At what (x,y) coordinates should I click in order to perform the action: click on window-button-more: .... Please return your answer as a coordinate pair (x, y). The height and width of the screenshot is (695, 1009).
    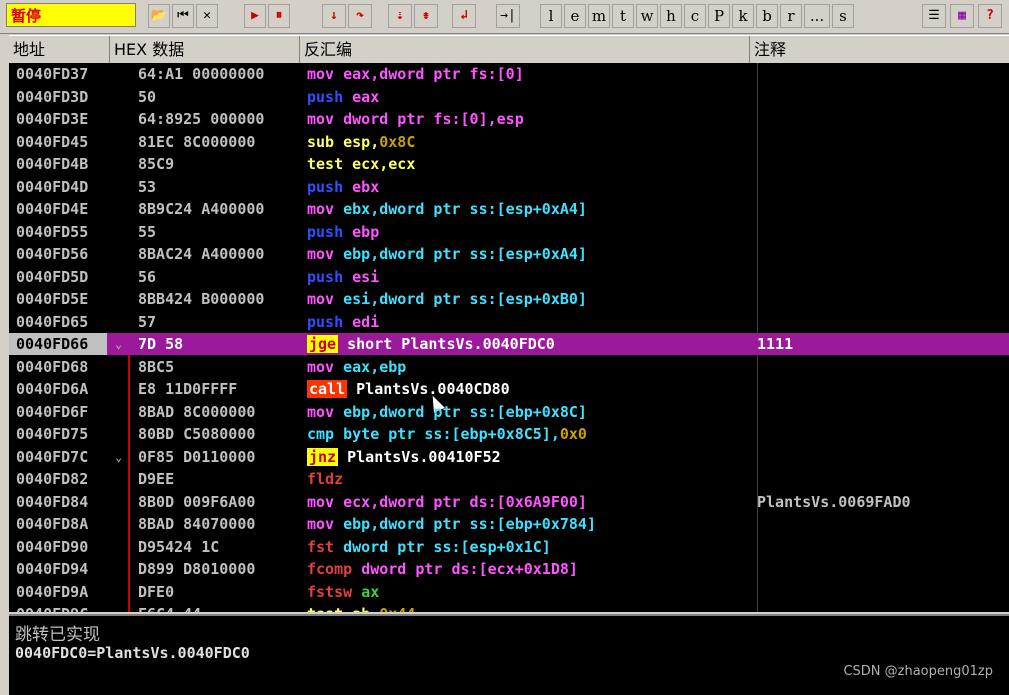
    Looking at the image, I should click on (817, 16).